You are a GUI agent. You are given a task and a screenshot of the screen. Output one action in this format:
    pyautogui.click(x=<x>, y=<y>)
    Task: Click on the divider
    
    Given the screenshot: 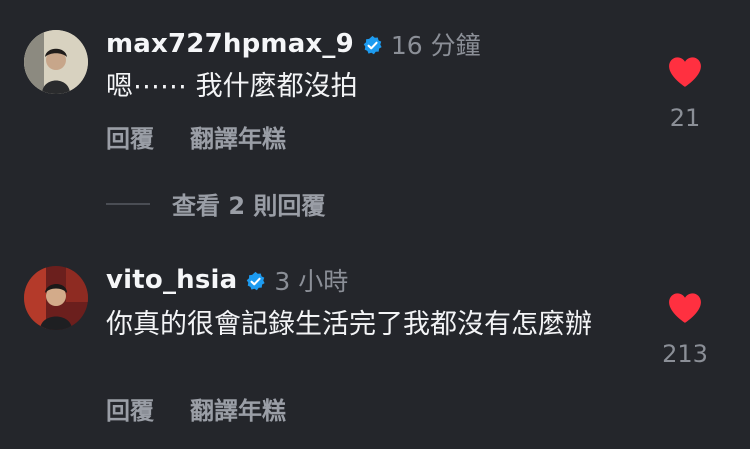 What is the action you would take?
    pyautogui.click(x=128, y=203)
    